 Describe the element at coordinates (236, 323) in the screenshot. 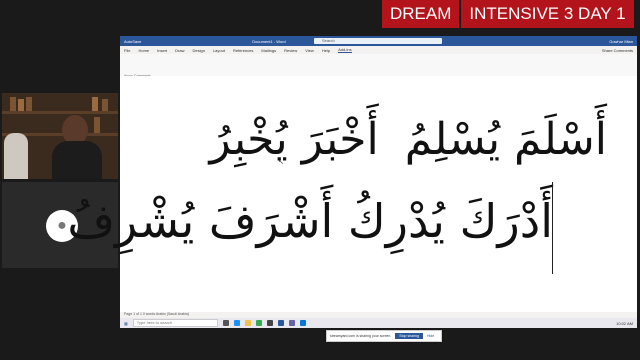

I see `edge-icon` at that location.